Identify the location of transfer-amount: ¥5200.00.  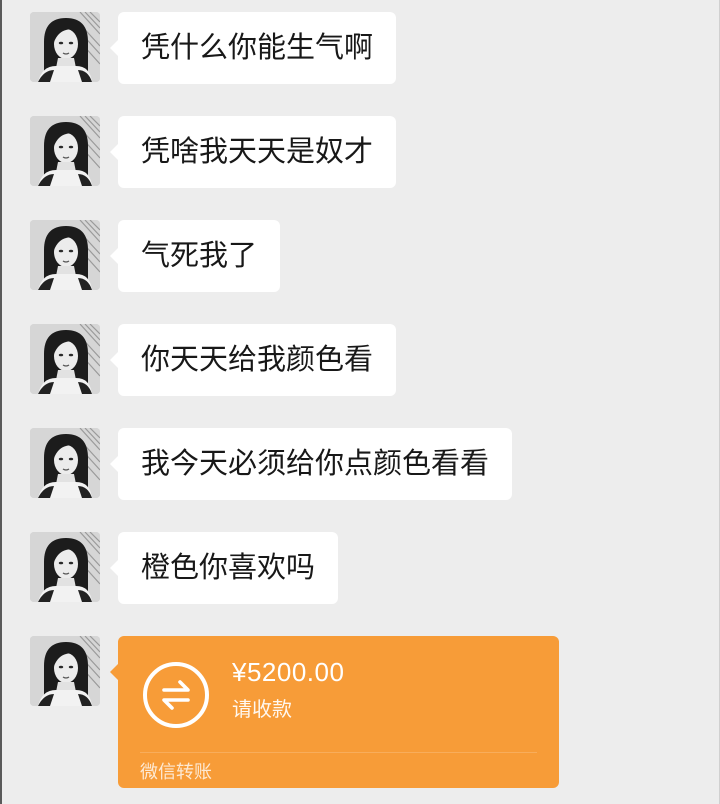
(288, 672).